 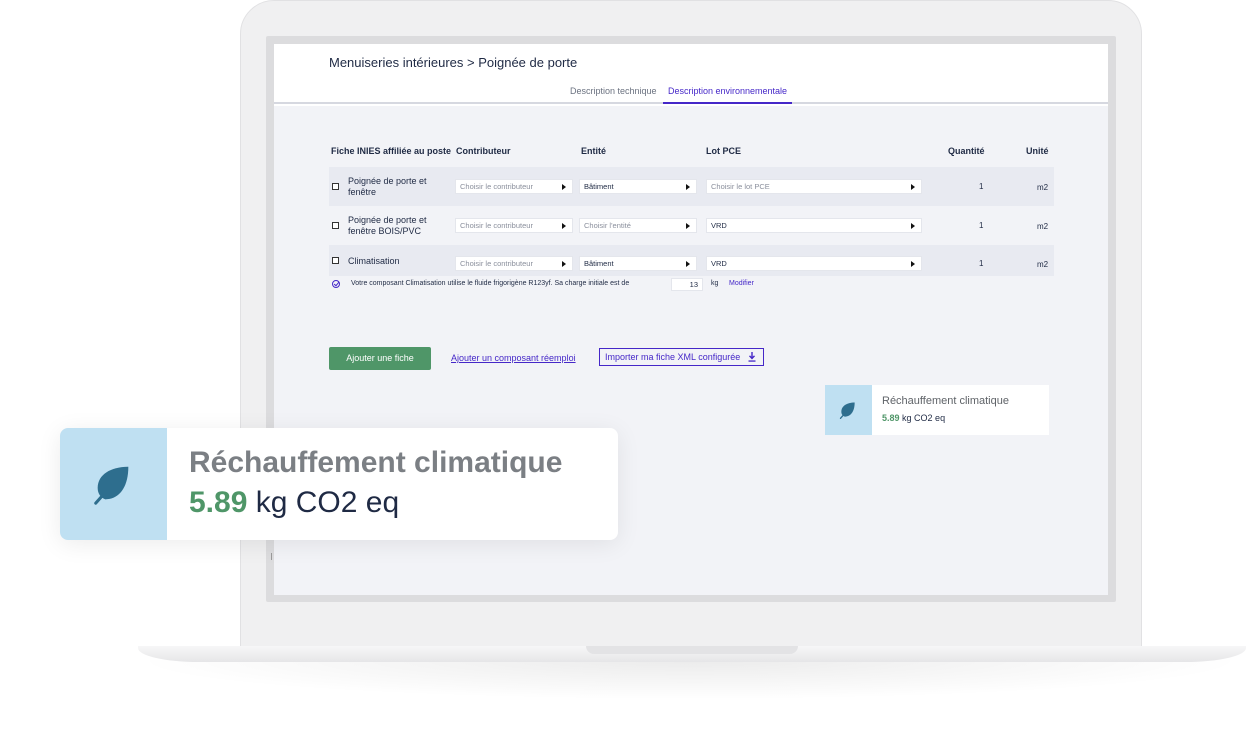 What do you see at coordinates (727, 95) in the screenshot?
I see `tab-environmental-description: Description environnementale` at bounding box center [727, 95].